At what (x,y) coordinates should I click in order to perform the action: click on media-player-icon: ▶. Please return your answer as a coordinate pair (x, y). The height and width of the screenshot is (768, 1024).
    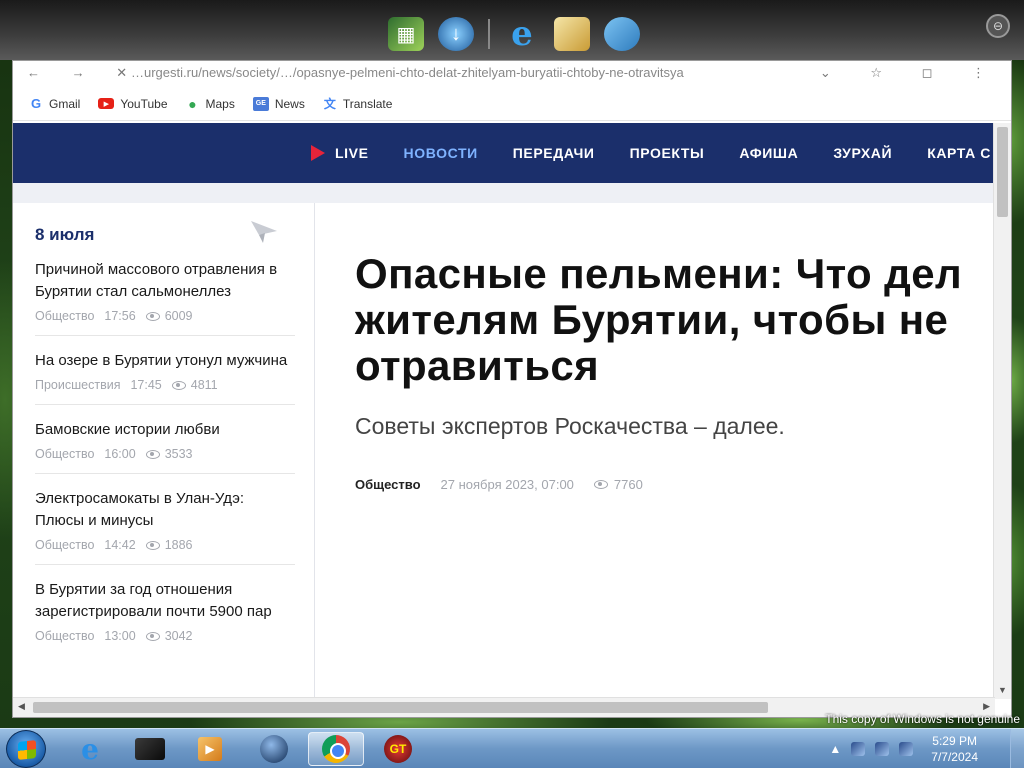
    Looking at the image, I should click on (210, 749).